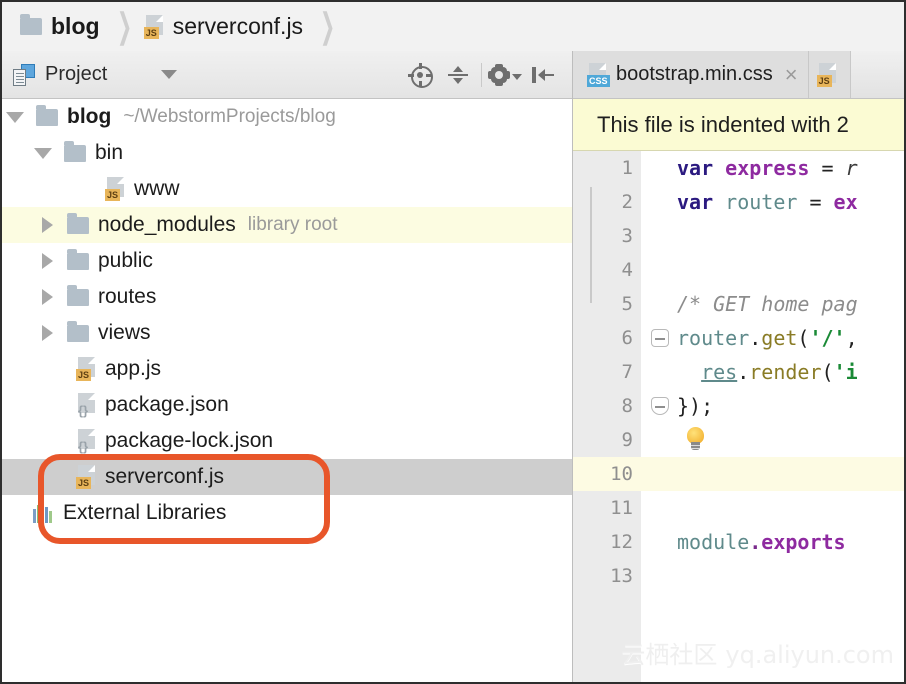 Image resolution: width=906 pixels, height=684 pixels. I want to click on tree-row-package-json: {} package.json, so click(287, 405).